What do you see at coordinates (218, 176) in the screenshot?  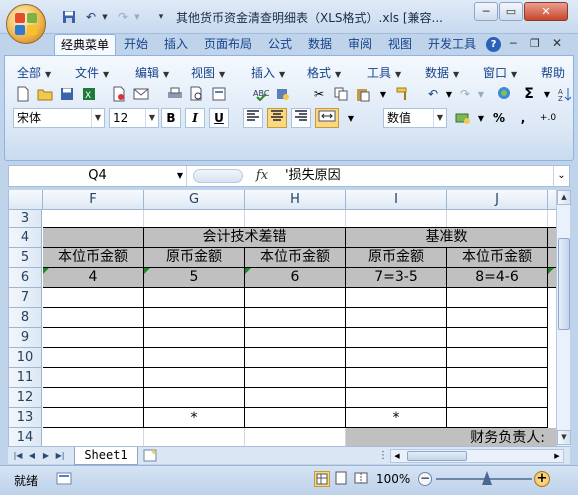 I see `formula-bar-splitter` at bounding box center [218, 176].